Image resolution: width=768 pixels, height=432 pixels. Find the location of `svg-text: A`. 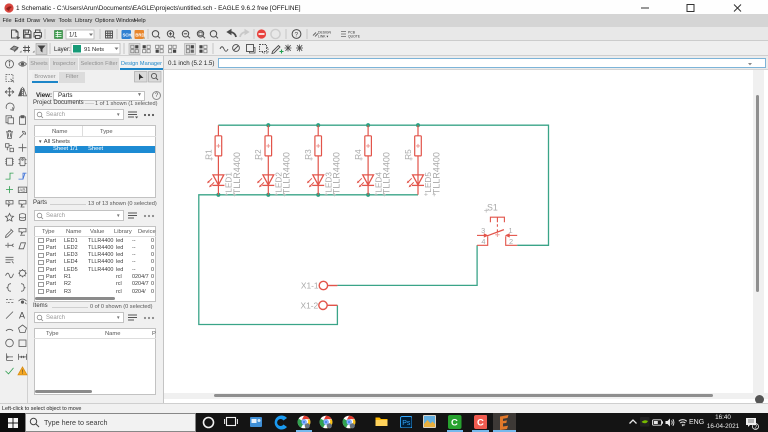

svg-text: A is located at coordinates (22, 316).